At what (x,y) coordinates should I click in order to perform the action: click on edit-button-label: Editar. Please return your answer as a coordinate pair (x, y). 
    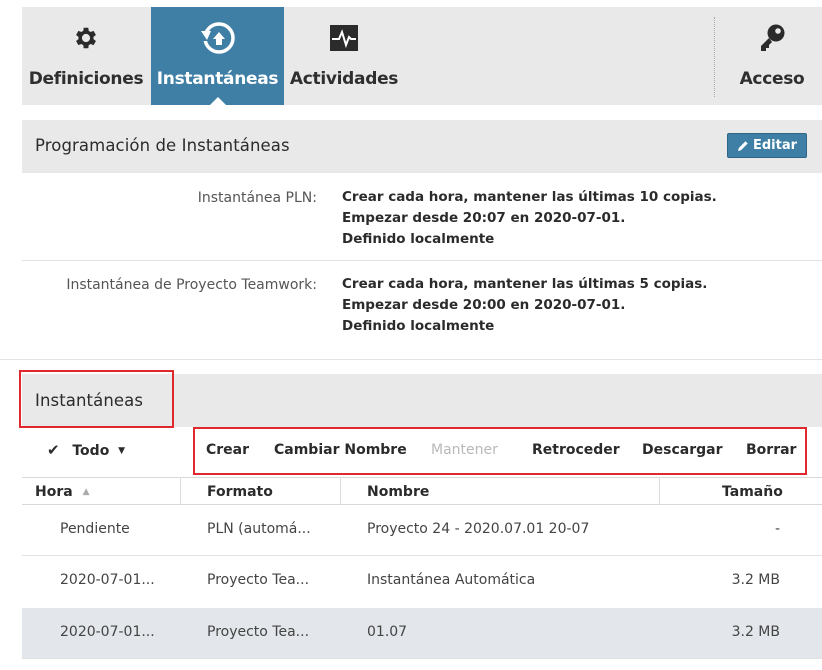
    Looking at the image, I should click on (775, 145).